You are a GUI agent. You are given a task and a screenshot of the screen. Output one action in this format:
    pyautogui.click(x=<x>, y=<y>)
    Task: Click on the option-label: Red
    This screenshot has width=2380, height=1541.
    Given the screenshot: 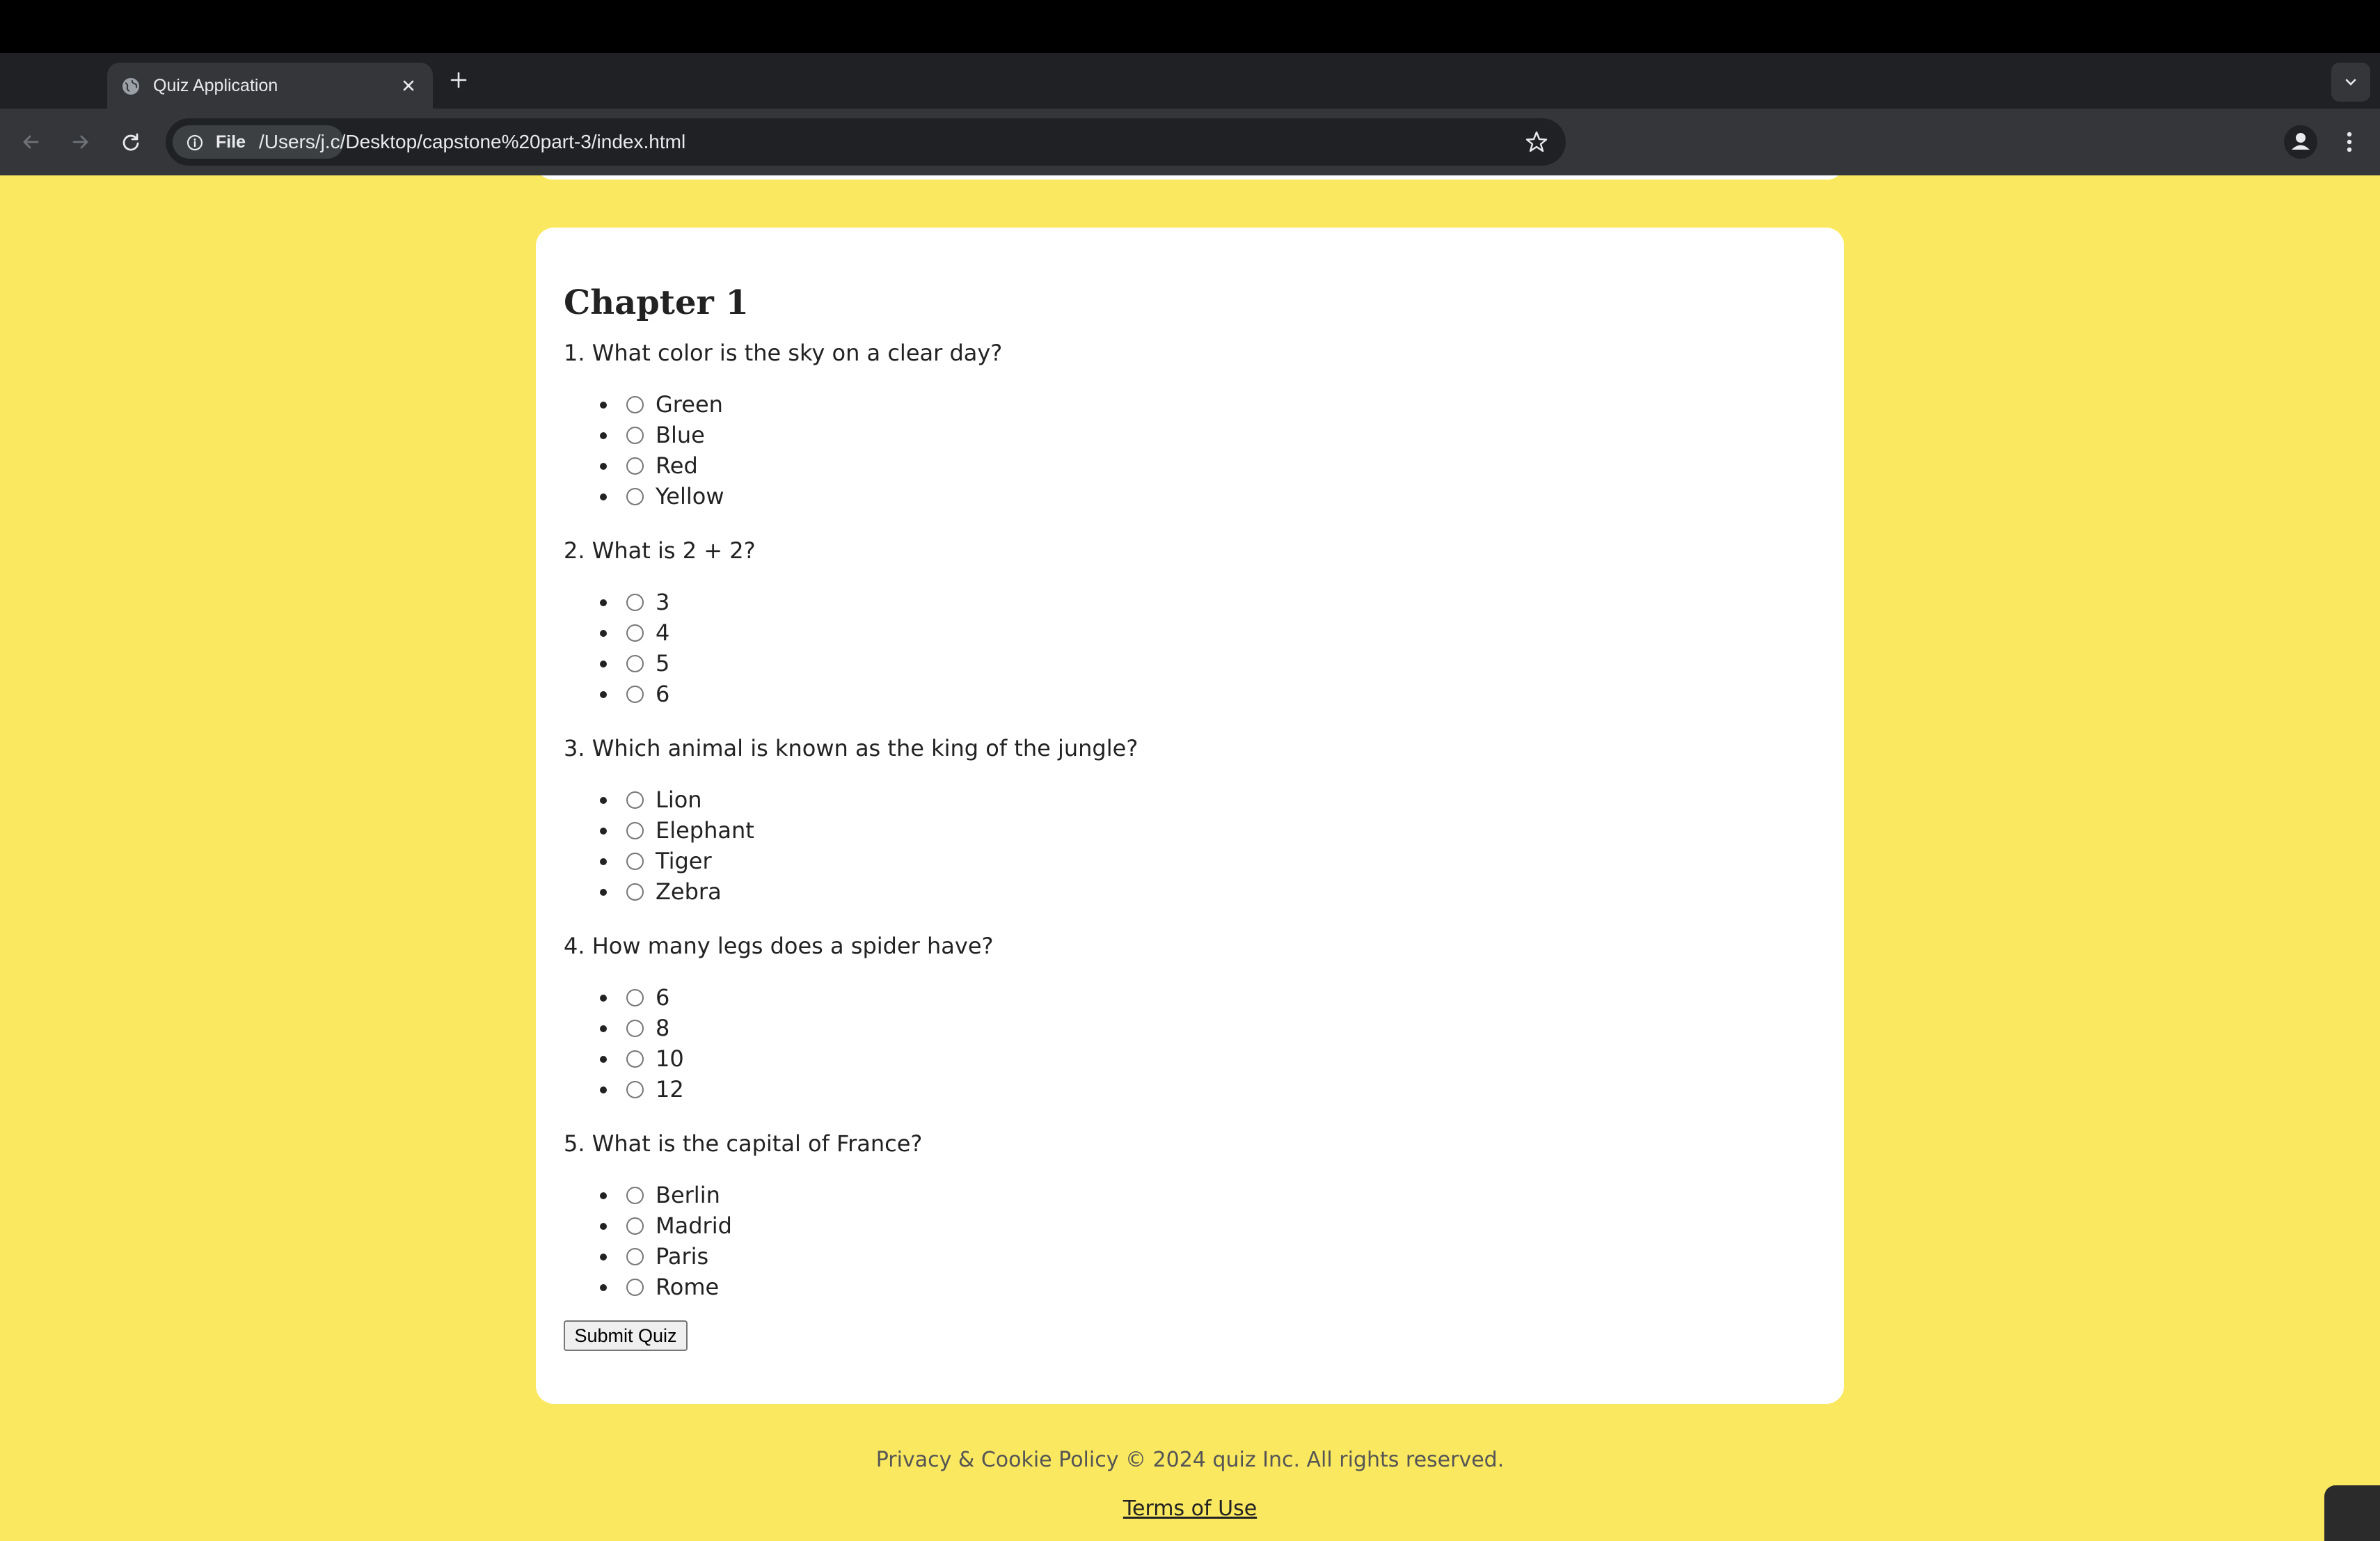 What is the action you would take?
    pyautogui.click(x=677, y=465)
    